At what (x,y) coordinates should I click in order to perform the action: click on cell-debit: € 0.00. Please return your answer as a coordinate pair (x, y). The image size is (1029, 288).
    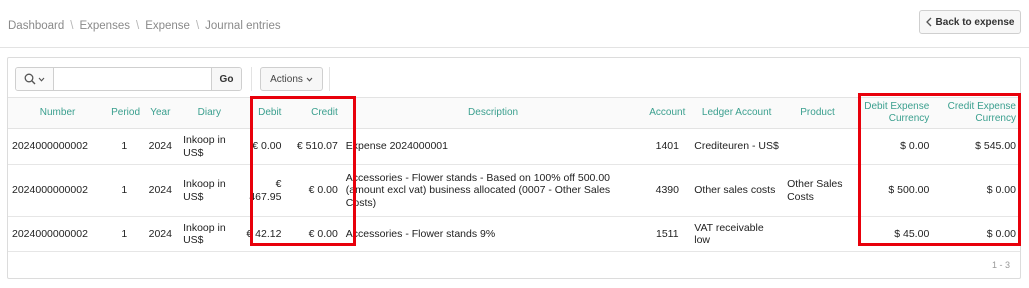
    Looking at the image, I should click on (262, 146).